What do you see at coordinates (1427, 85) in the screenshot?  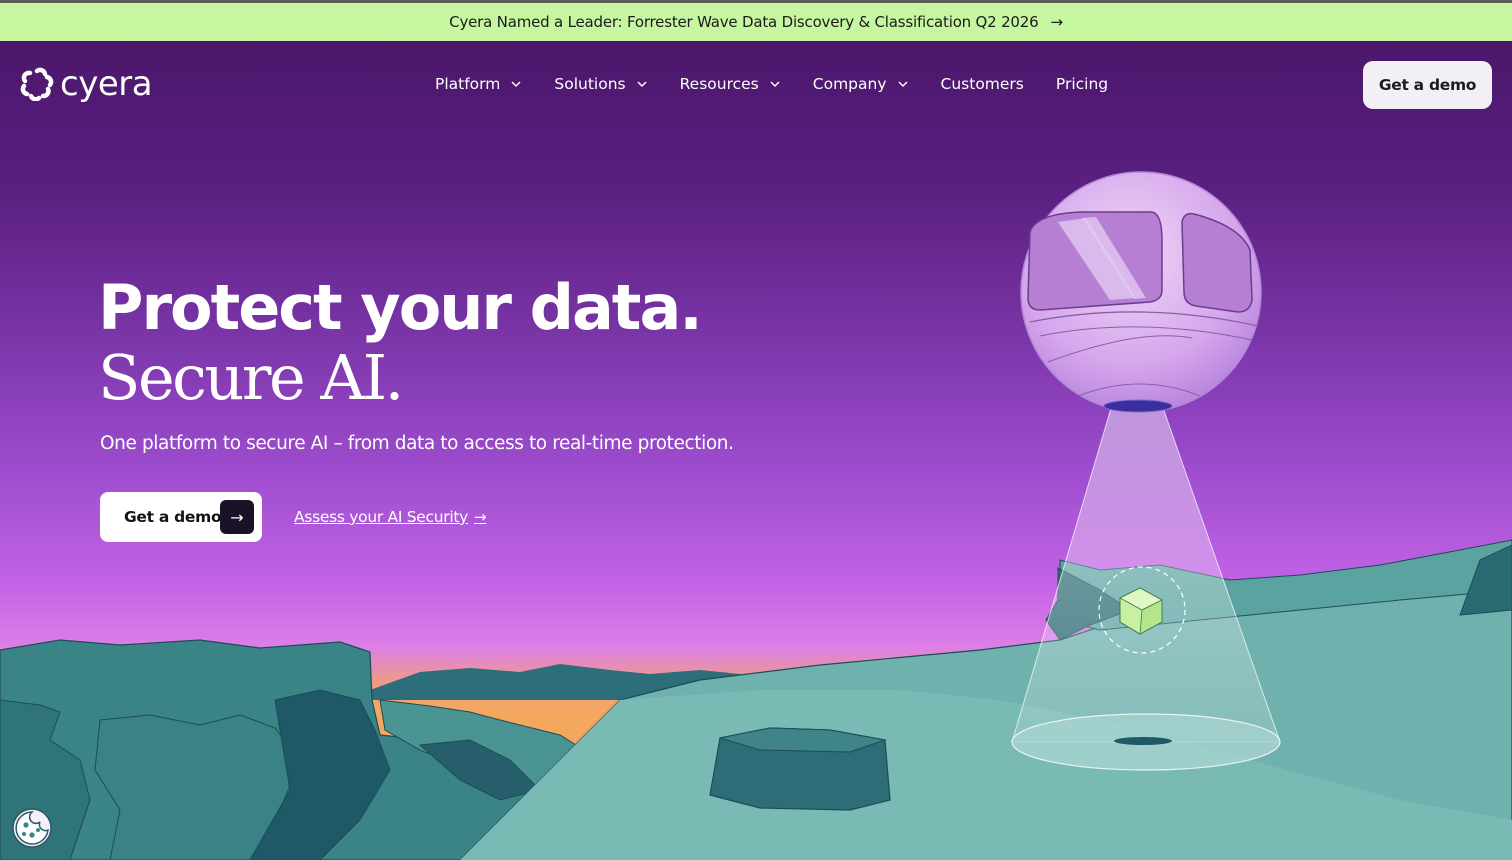 I see `nav-get-demo-button: Get a demo` at bounding box center [1427, 85].